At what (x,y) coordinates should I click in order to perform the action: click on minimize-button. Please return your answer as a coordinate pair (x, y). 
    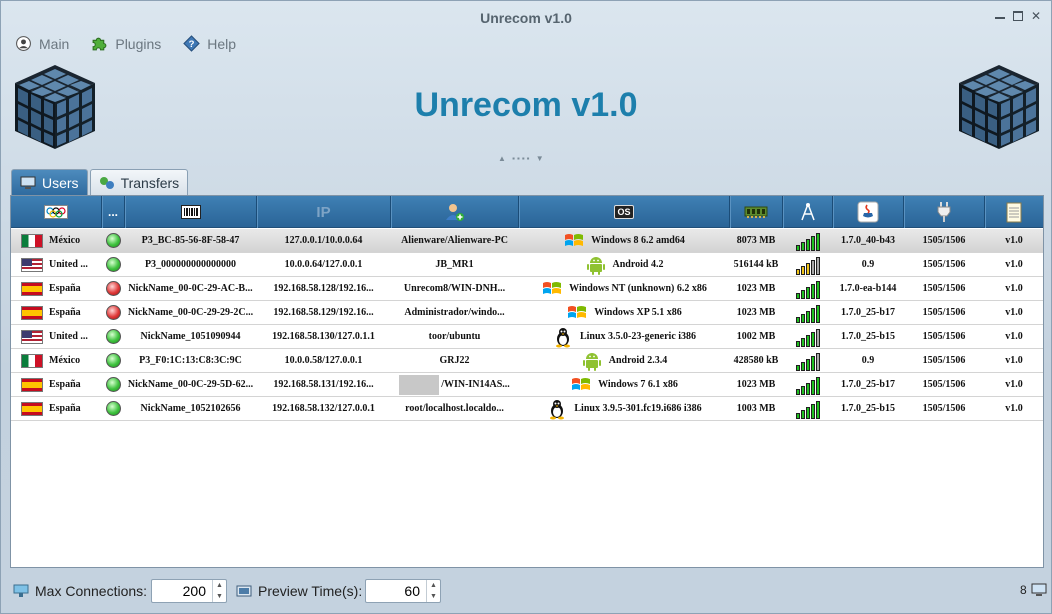
    Looking at the image, I should click on (1000, 15).